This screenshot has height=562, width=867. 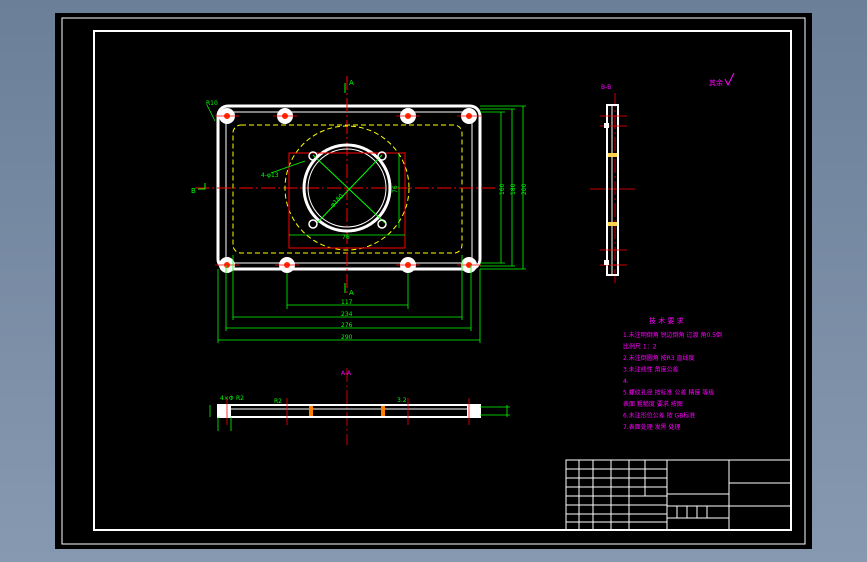 What do you see at coordinates (626, 381) in the screenshot?
I see `notes-line: 4.` at bounding box center [626, 381].